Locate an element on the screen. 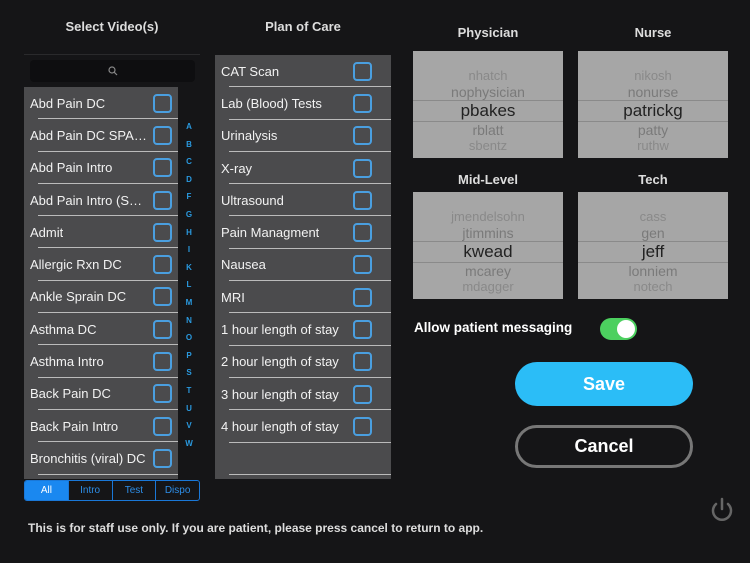 The image size is (750, 563). video-item: Ankle Sprain DC is located at coordinates (101, 297).